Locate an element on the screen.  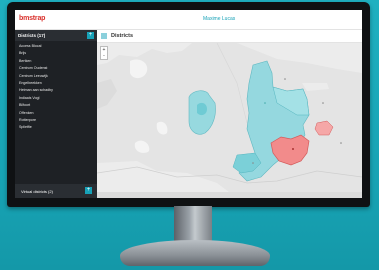
organisation-name: Maxime Lucas is located at coordinates (219, 19).